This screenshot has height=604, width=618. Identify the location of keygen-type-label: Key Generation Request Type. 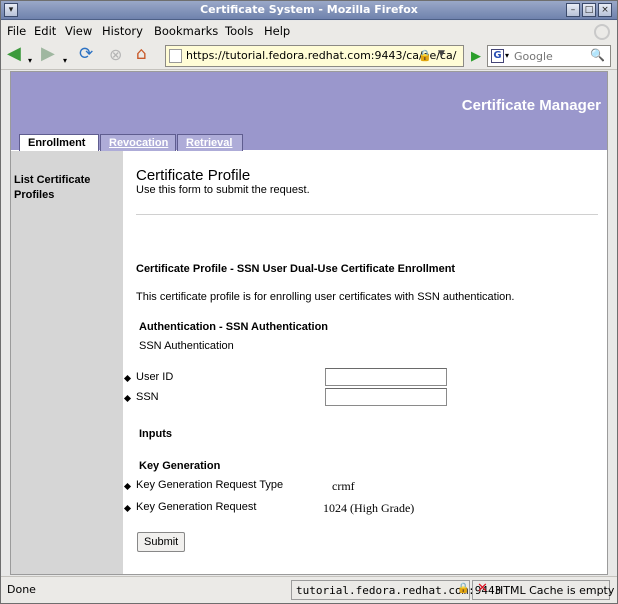
(210, 485).